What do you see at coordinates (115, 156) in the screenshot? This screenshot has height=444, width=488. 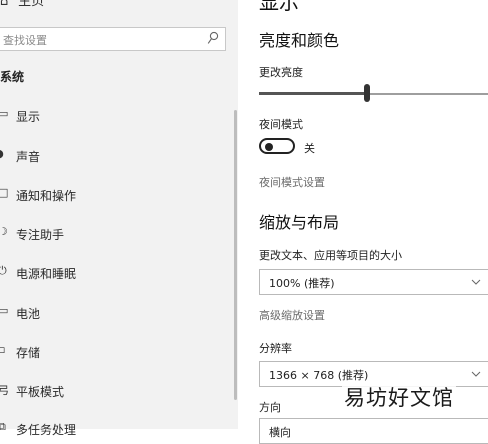 I see `sidebar-item: ◗ 声音` at bounding box center [115, 156].